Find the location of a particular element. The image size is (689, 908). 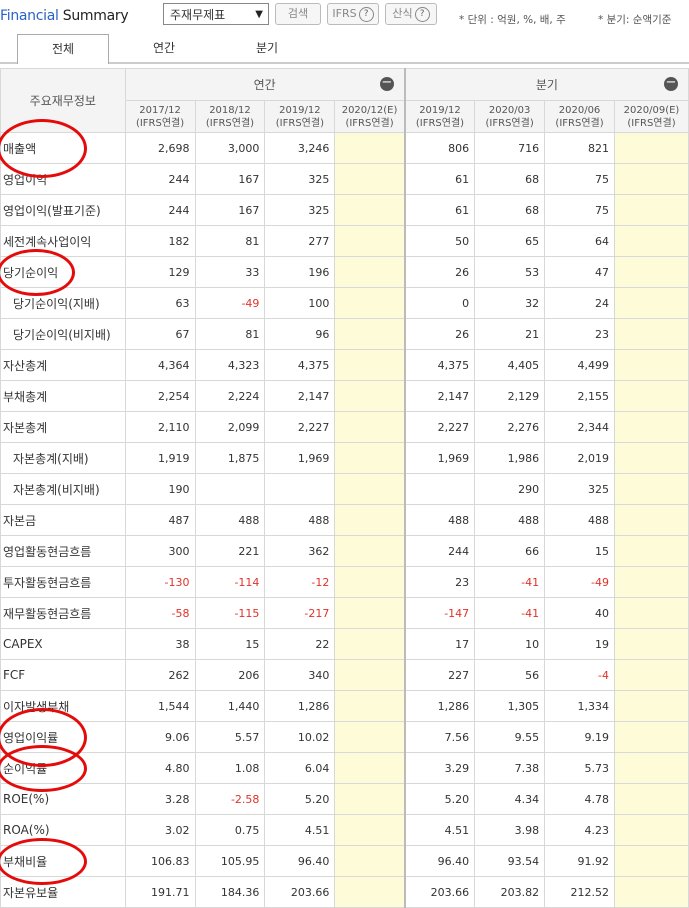

table-row: 세전계속사업이익 182 81 277 50 65 64 is located at coordinates (344, 241).